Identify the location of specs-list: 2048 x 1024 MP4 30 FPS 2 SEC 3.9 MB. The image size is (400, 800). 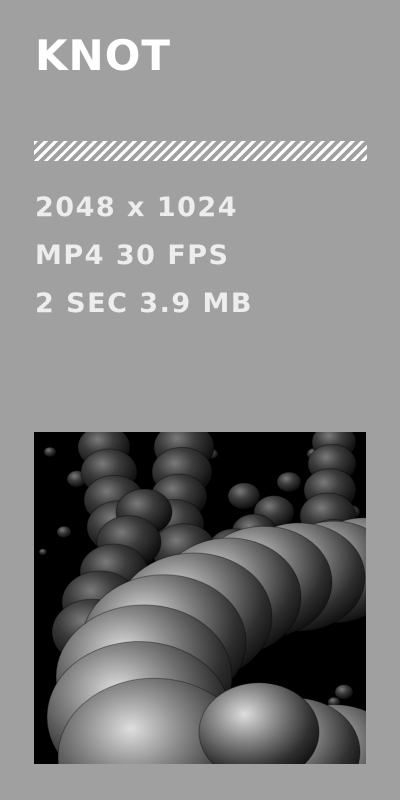
(144, 256).